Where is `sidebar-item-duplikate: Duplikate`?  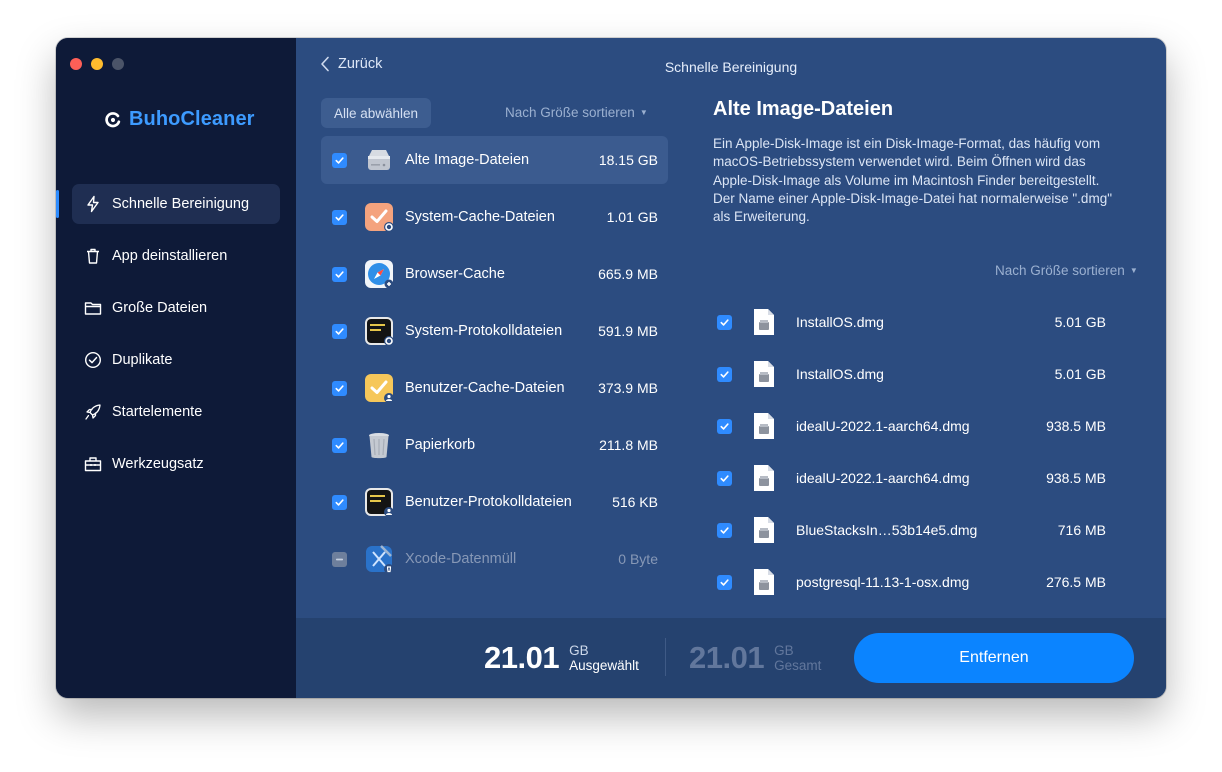
sidebar-item-duplikate: Duplikate is located at coordinates (176, 360).